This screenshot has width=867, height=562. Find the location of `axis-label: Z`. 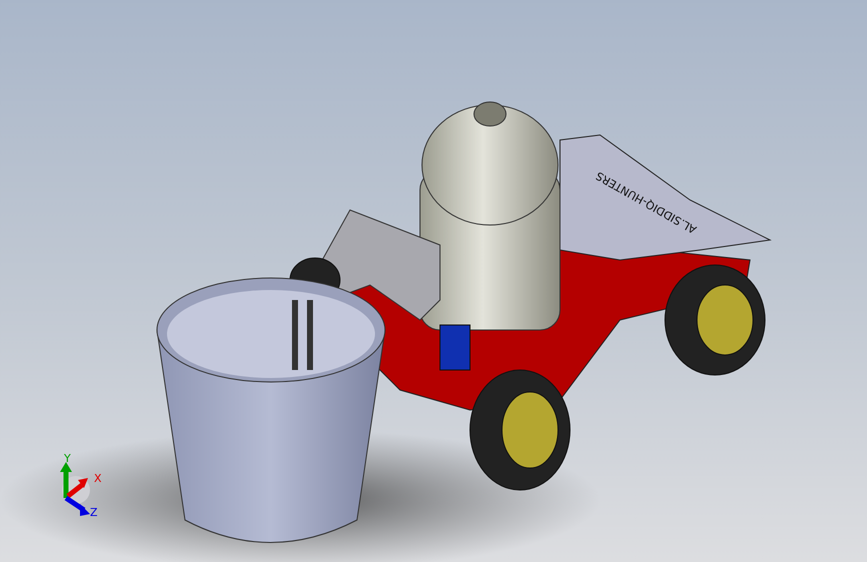

axis-label: Z is located at coordinates (94, 512).